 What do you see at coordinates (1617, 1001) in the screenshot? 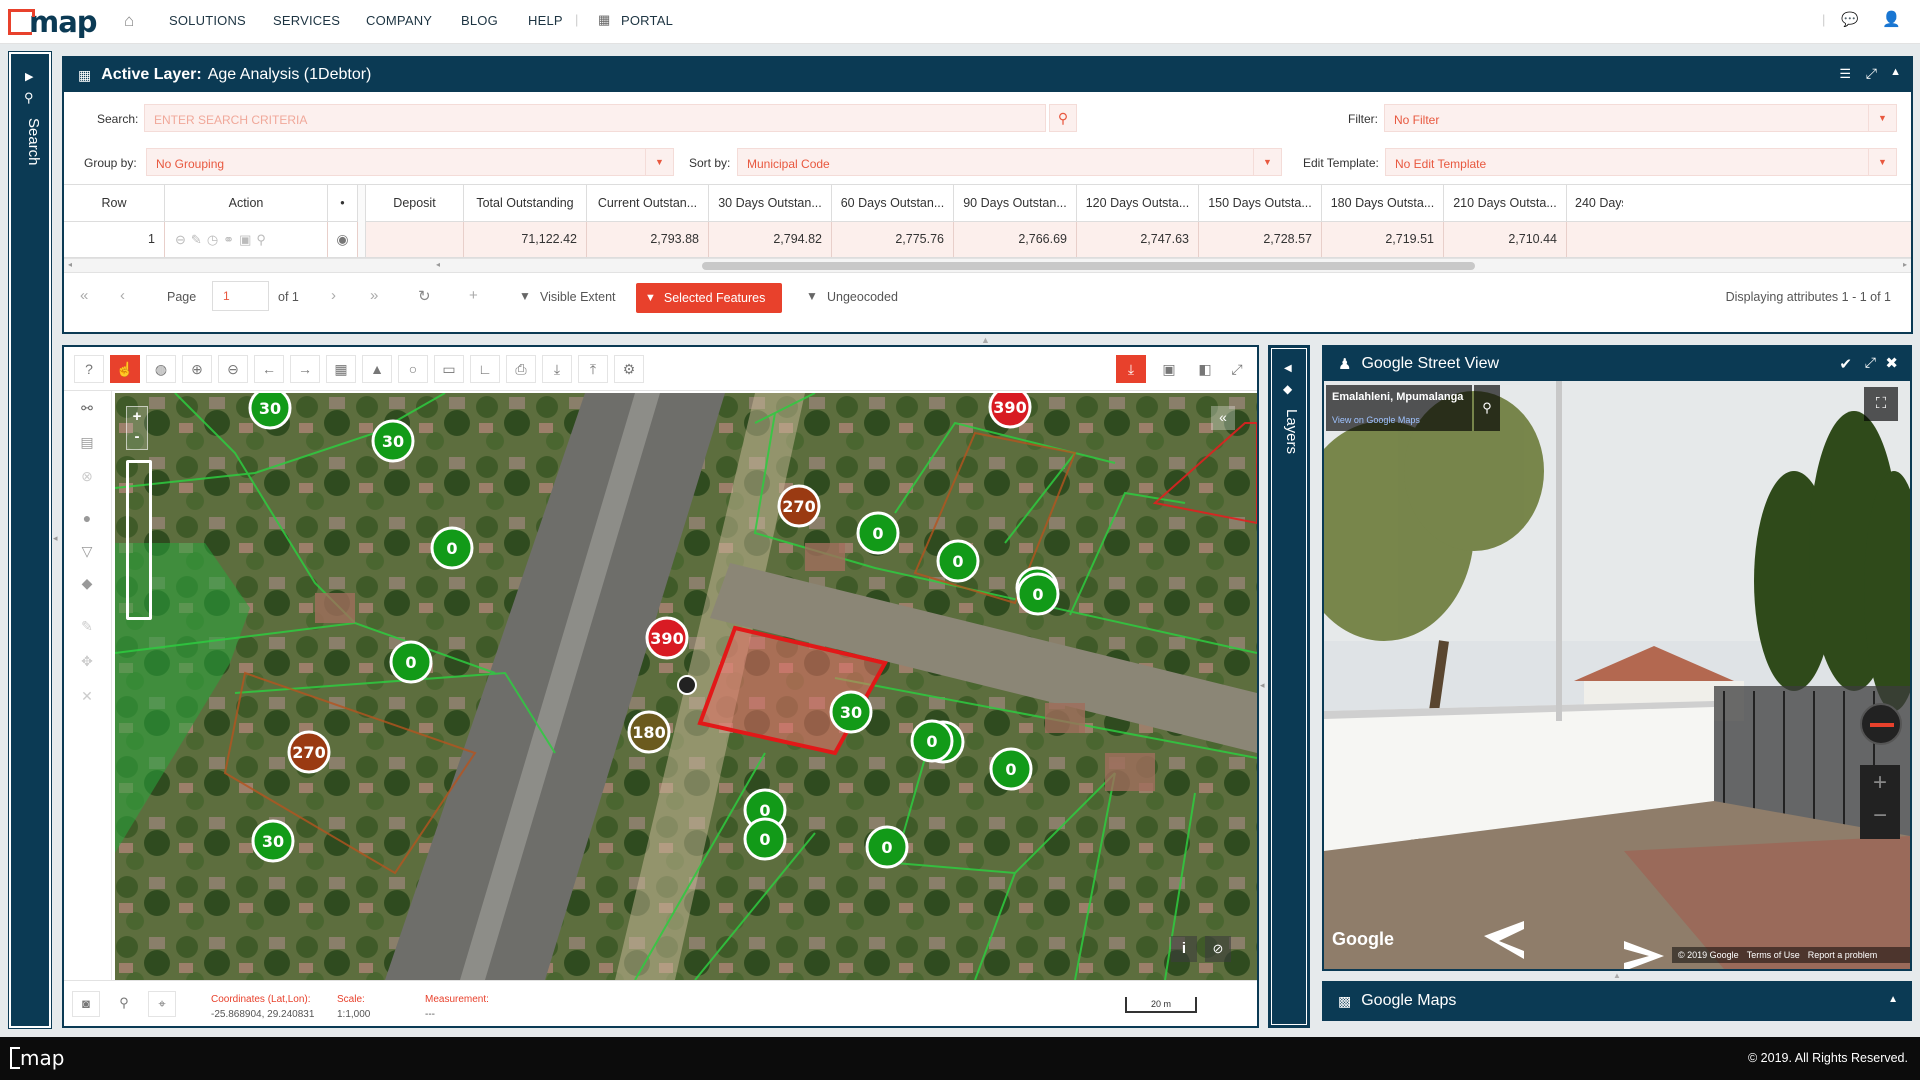
I see `google-maps-panel-header: ▩ Google Maps ▲` at bounding box center [1617, 1001].